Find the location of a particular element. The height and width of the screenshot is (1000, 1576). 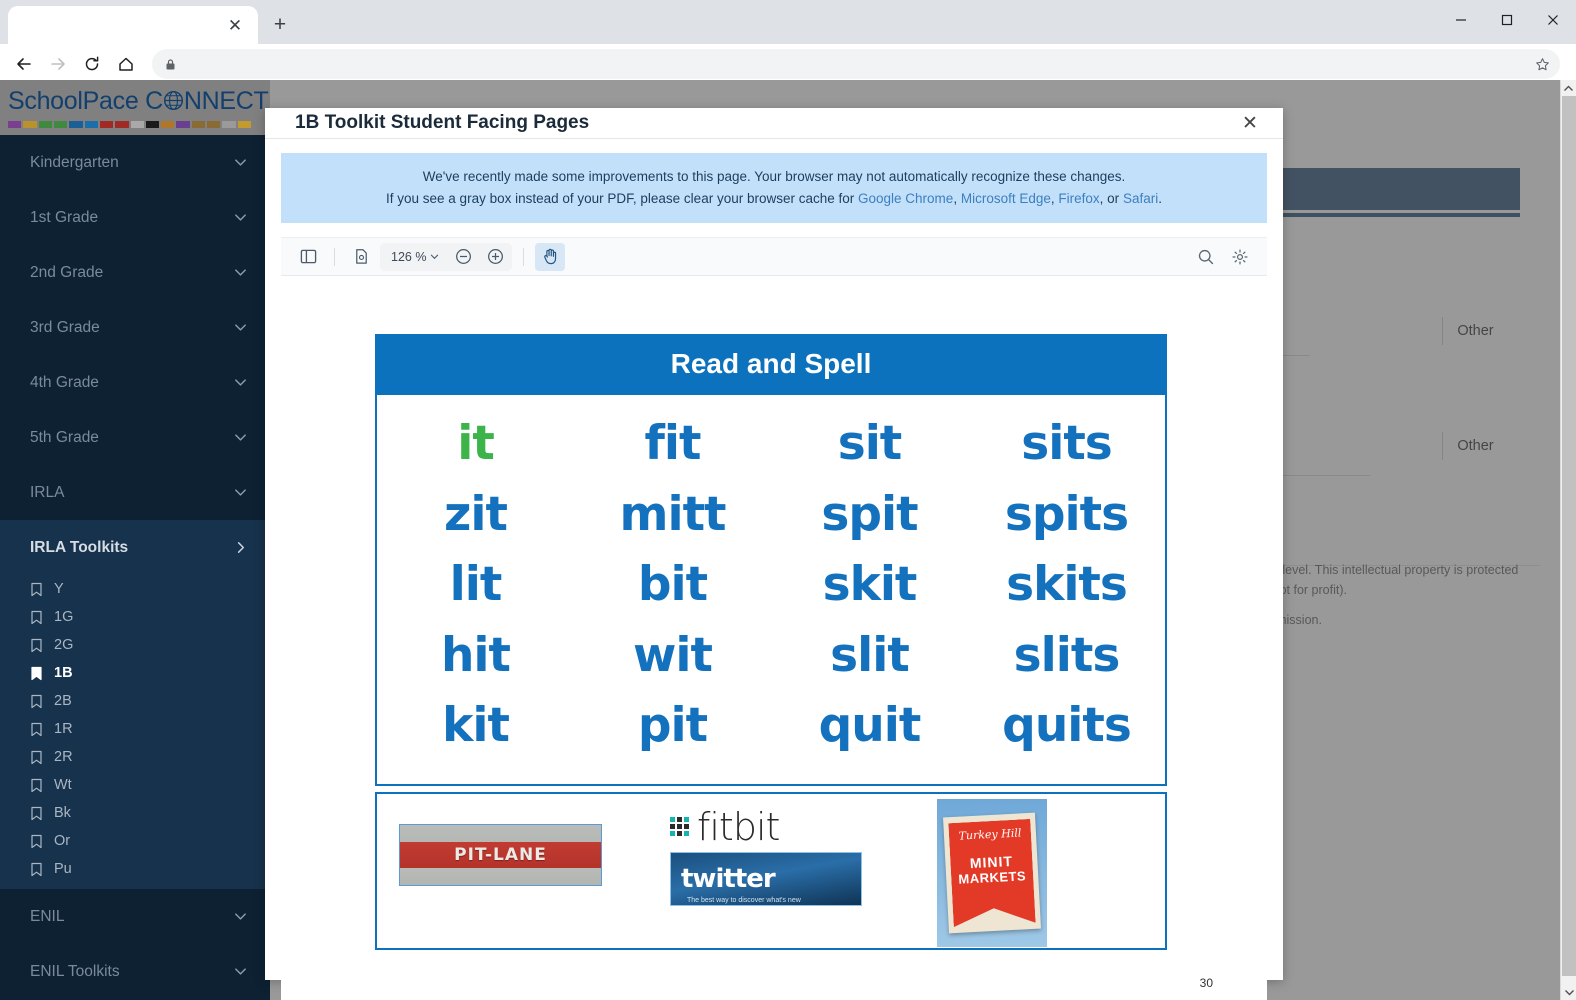

page-scrollbar is located at coordinates (1568, 540).